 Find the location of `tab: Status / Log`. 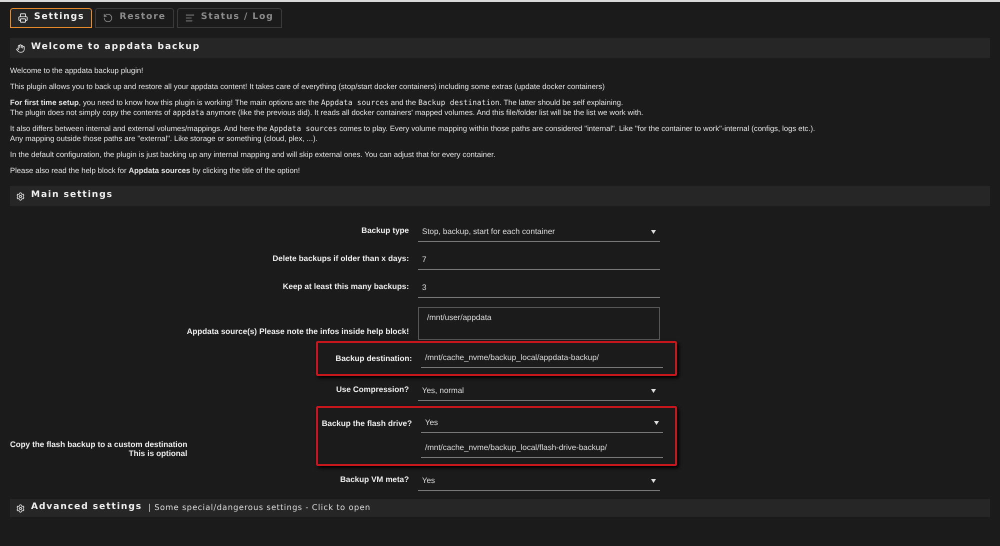

tab: Status / Log is located at coordinates (229, 18).